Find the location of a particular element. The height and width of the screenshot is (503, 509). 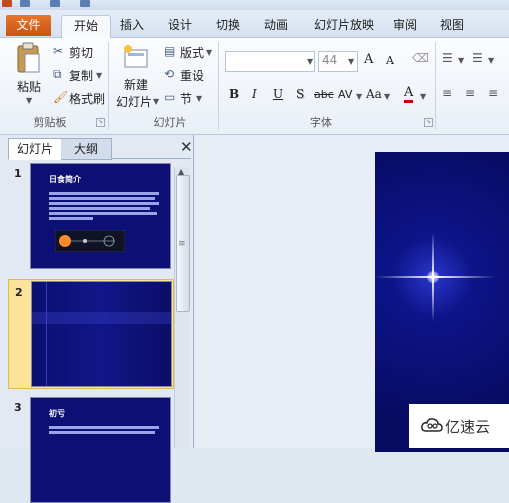

slide-decor-band is located at coordinates (101, 318).